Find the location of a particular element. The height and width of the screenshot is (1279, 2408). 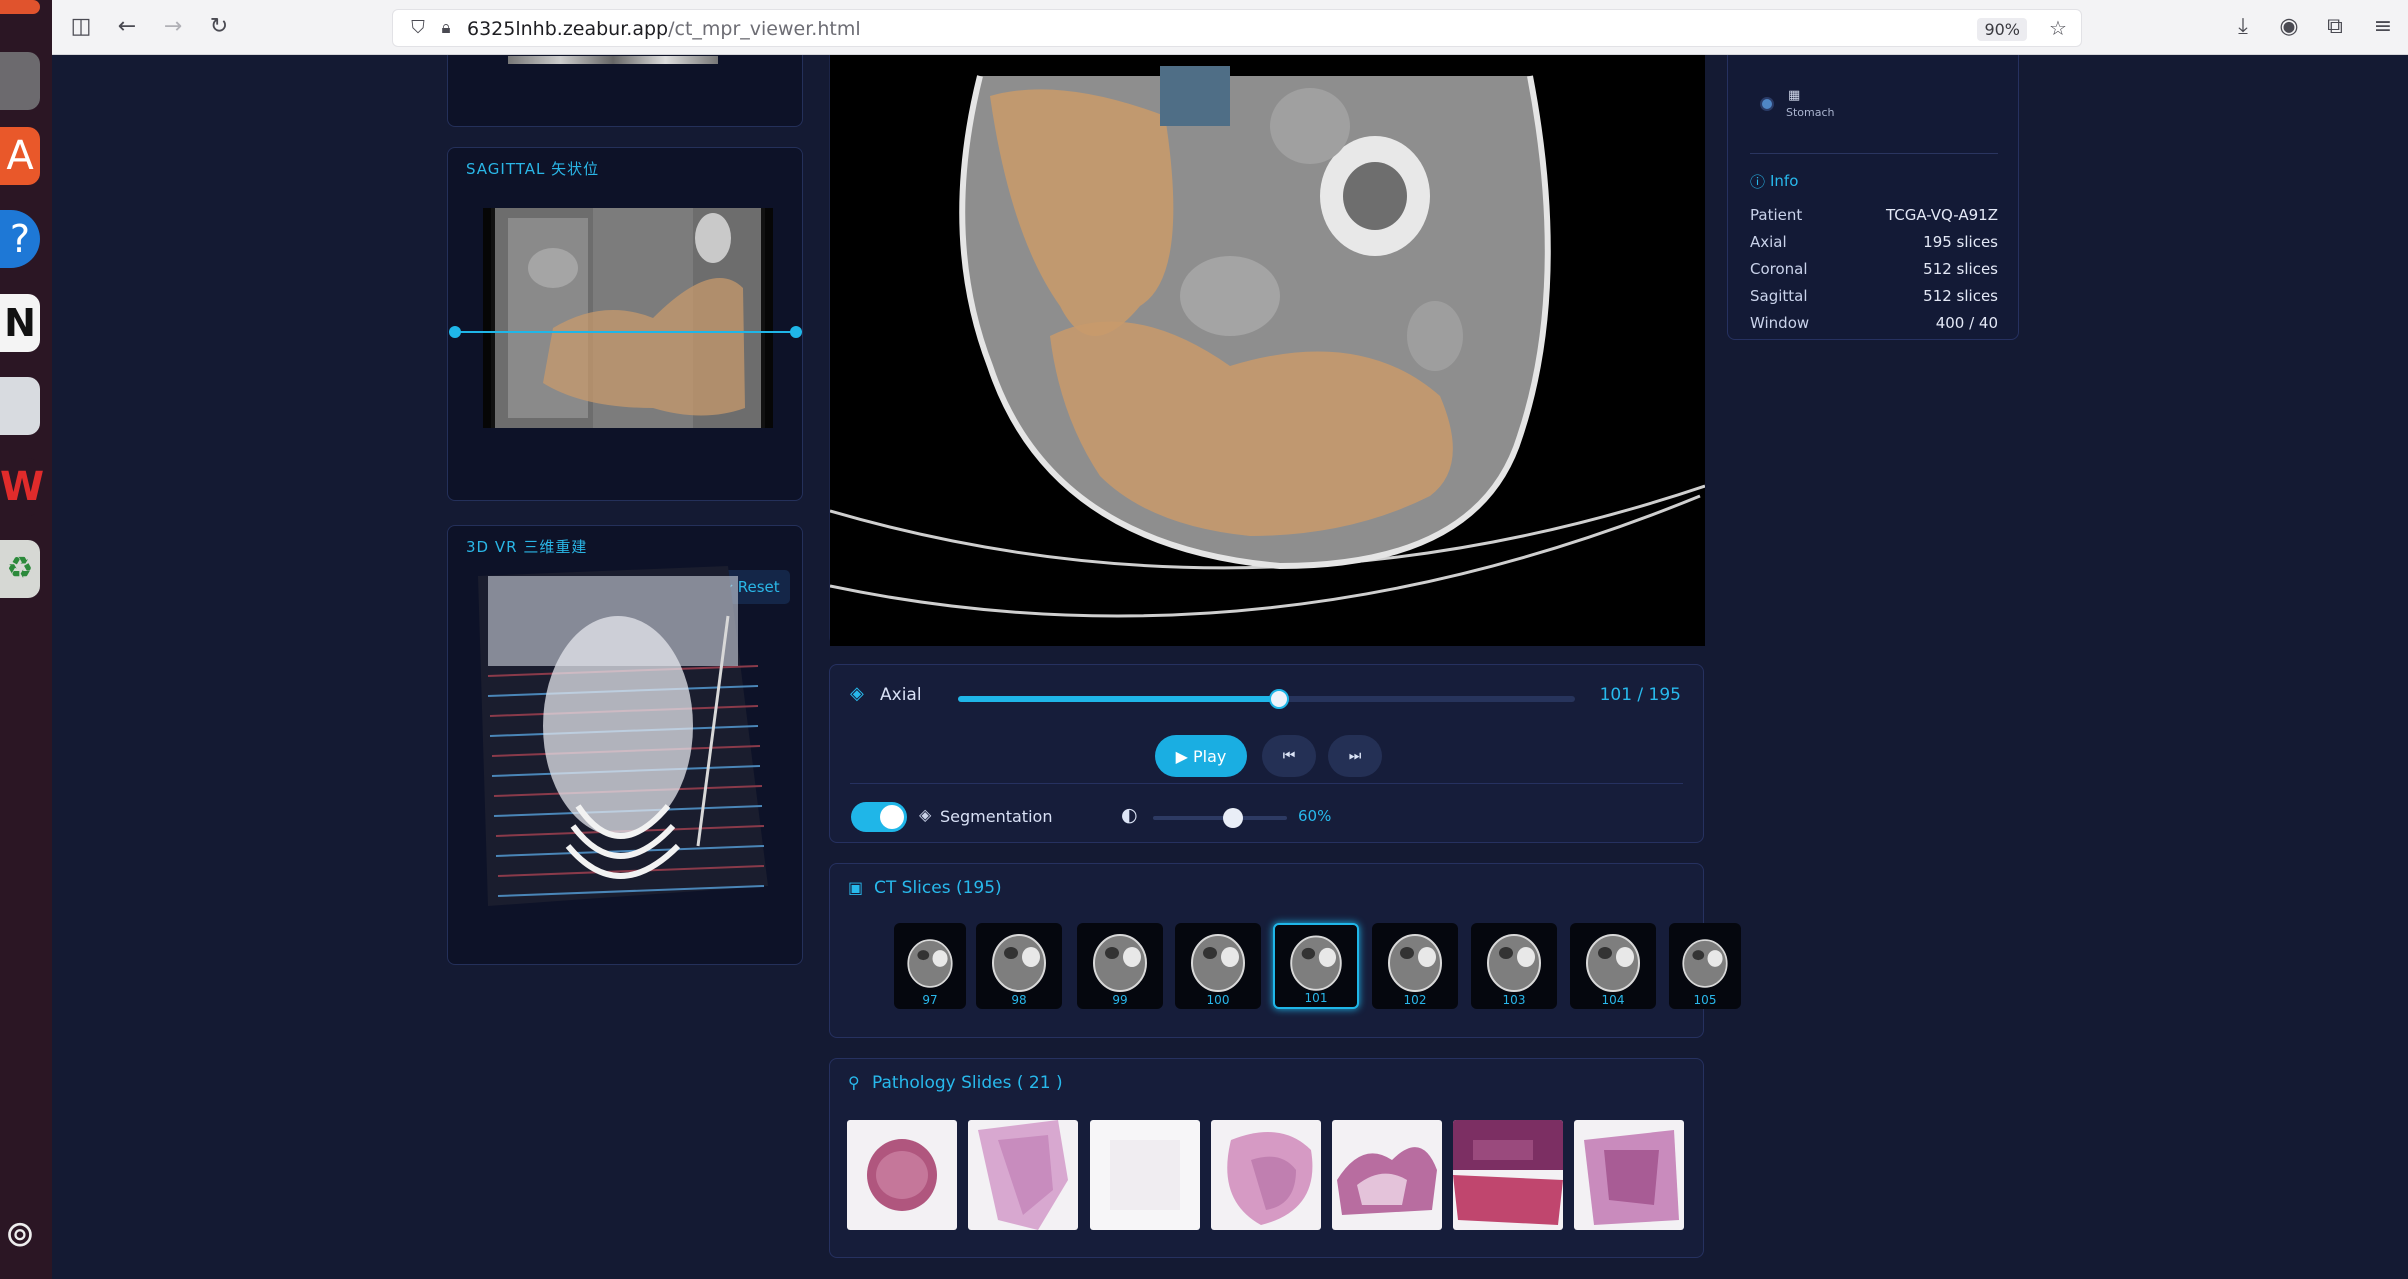

segmentation-toggle is located at coordinates (879, 817).